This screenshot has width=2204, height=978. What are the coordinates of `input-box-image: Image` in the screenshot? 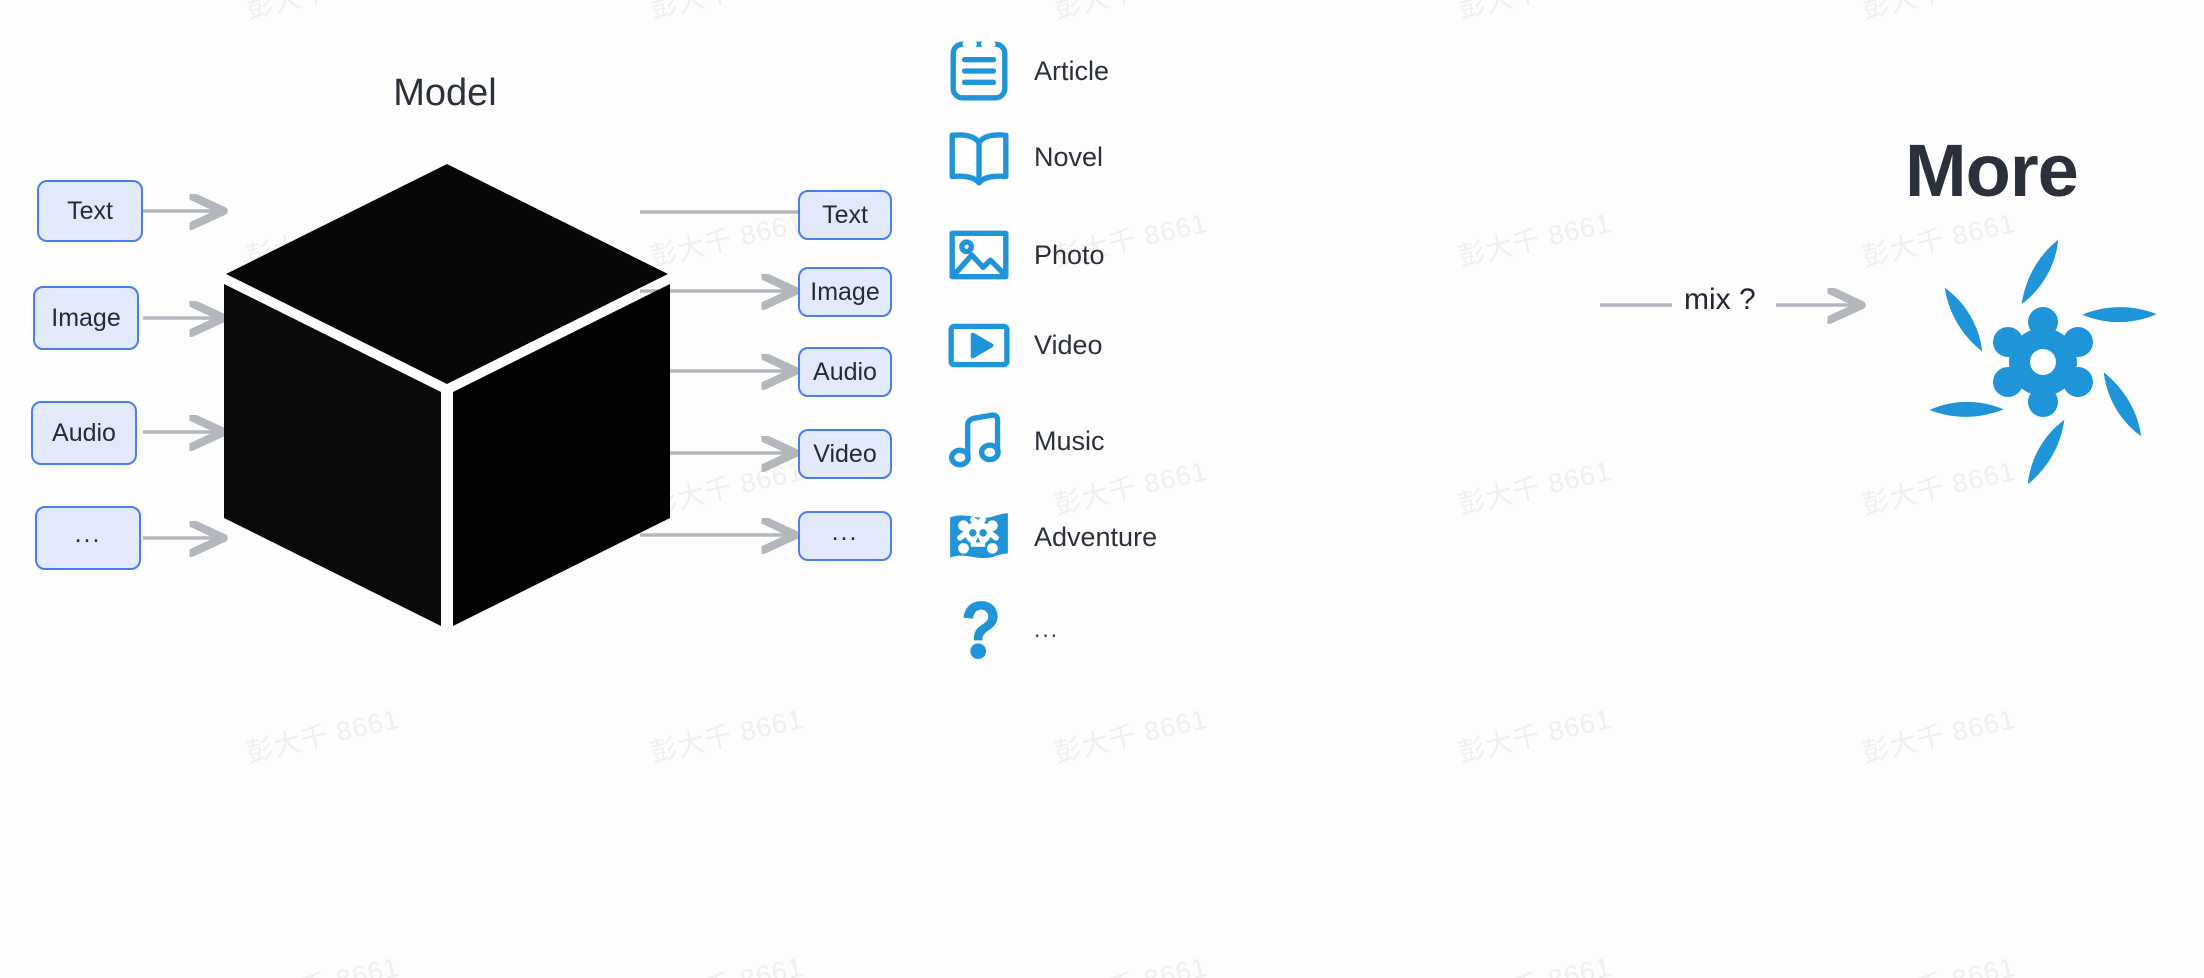 It's located at (86, 318).